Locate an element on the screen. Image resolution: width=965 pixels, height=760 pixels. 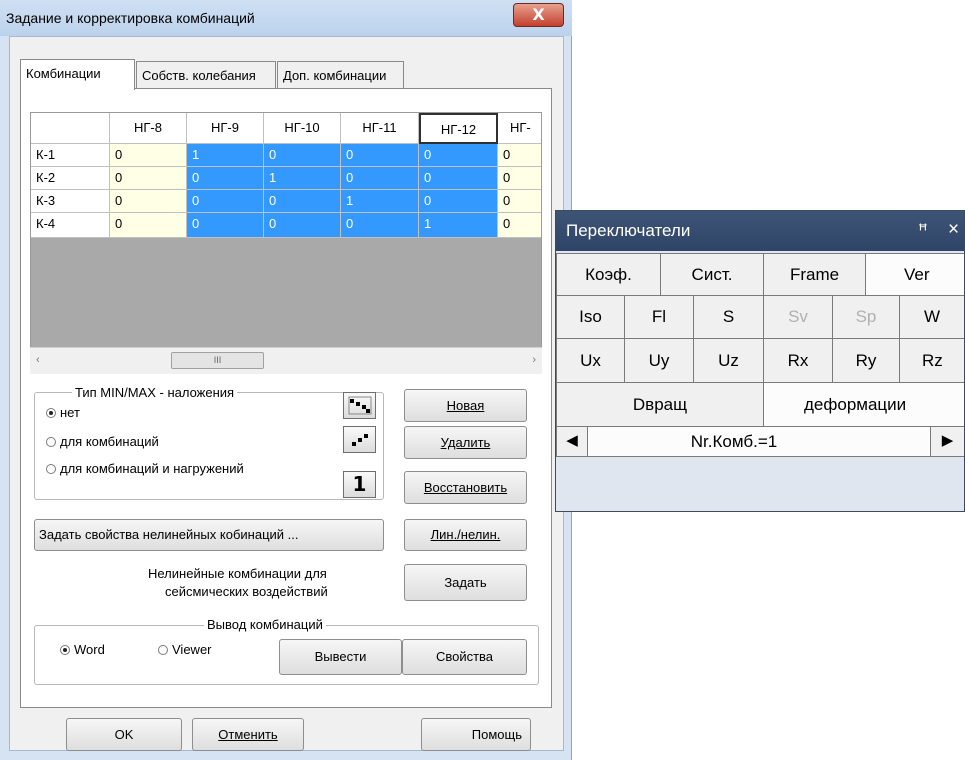
radio-minmax-combinations: для комбинаций is located at coordinates (102, 441).